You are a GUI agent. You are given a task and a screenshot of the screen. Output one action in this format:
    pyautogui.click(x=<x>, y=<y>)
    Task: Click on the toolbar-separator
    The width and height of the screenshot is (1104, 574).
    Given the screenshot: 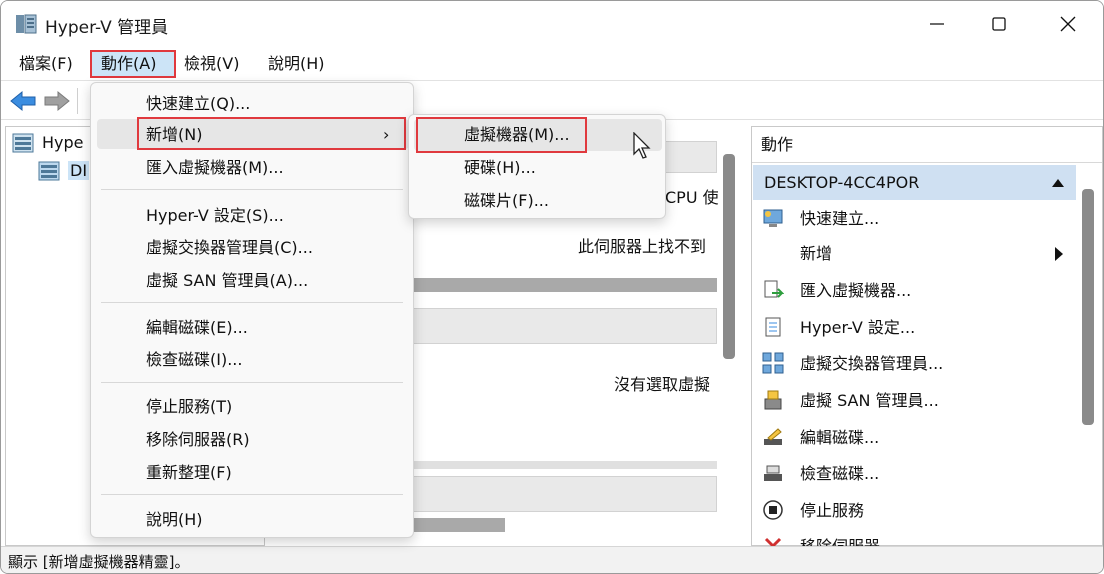 What is the action you would take?
    pyautogui.click(x=77, y=101)
    